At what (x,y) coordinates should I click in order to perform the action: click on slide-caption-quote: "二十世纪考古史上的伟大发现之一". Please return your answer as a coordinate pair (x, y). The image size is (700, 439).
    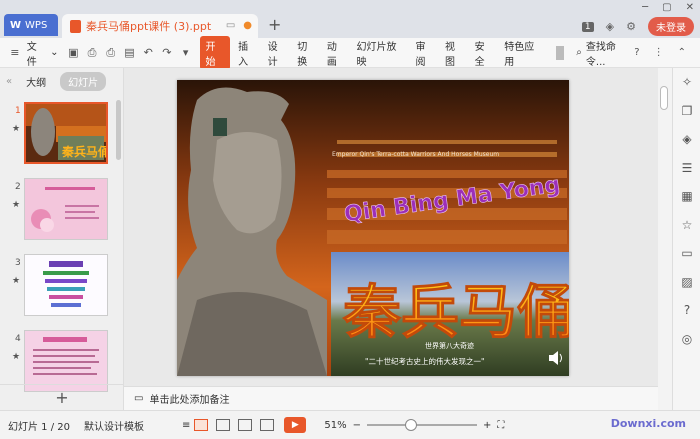
    Looking at the image, I should click on (424, 361).